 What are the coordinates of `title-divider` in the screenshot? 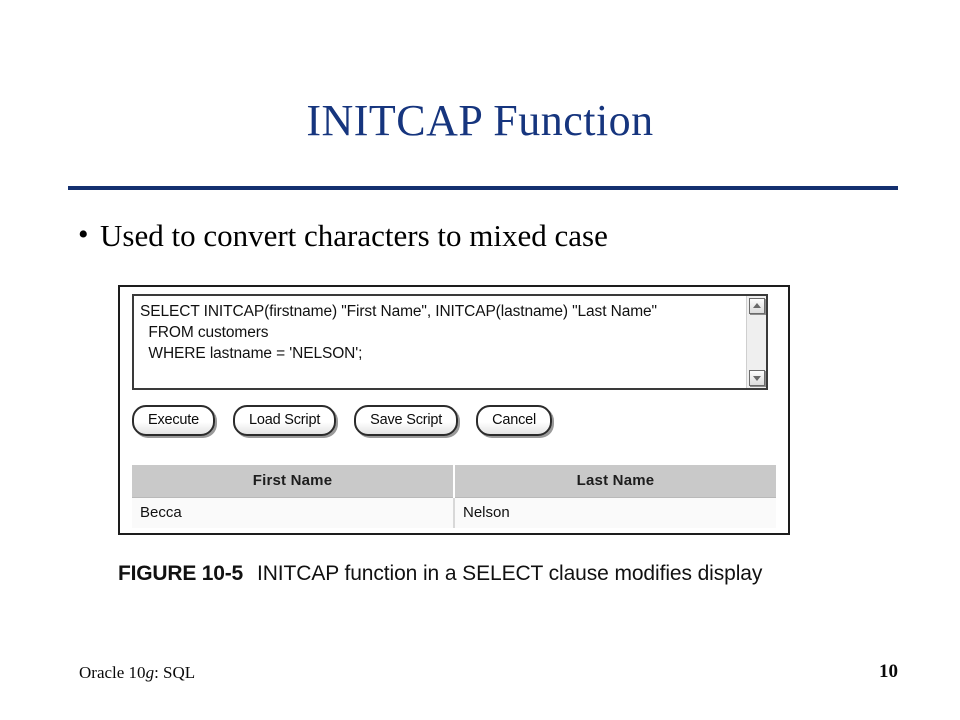 It's located at (483, 188).